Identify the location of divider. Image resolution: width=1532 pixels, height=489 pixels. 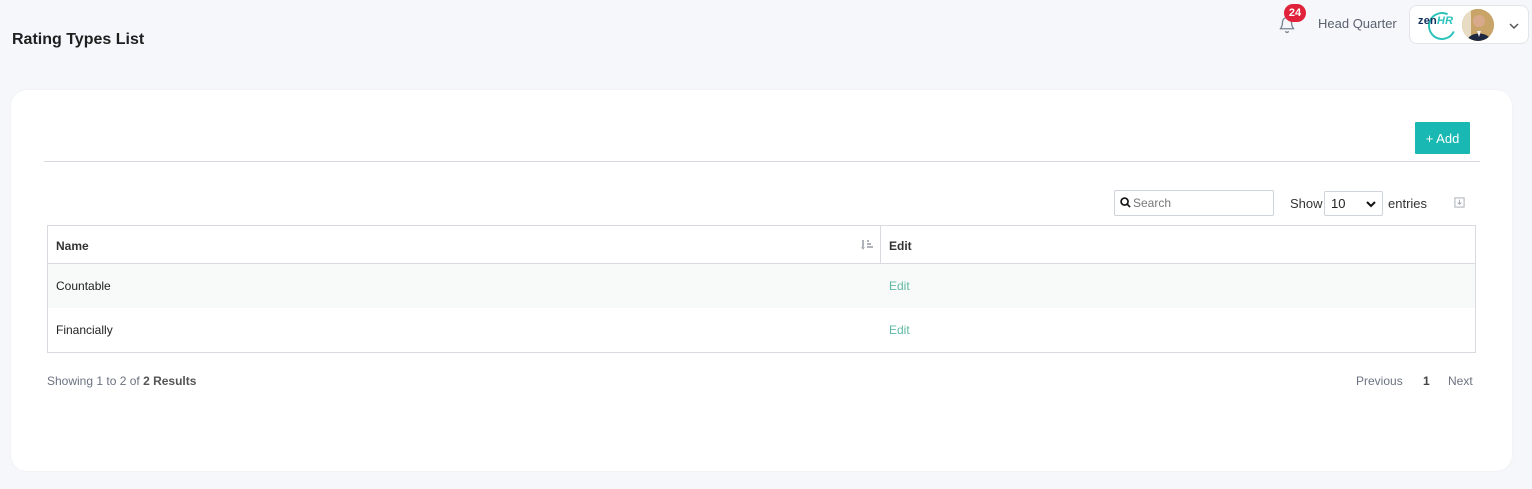
(762, 161).